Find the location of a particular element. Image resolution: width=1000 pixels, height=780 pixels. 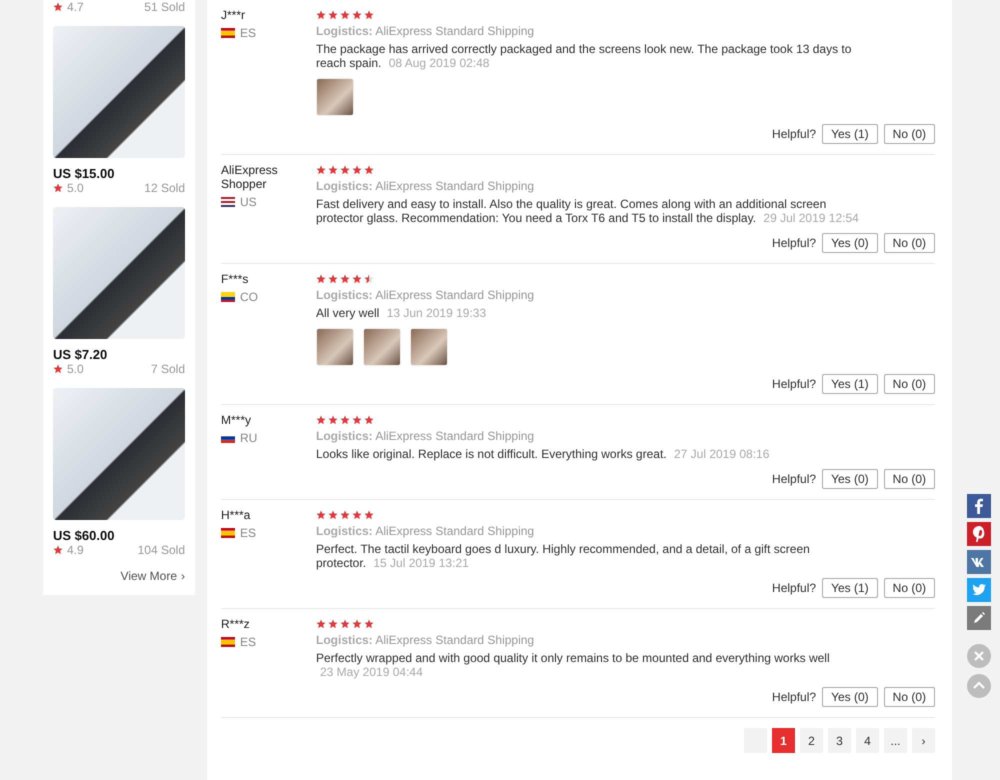

page-button: 3 is located at coordinates (839, 740).